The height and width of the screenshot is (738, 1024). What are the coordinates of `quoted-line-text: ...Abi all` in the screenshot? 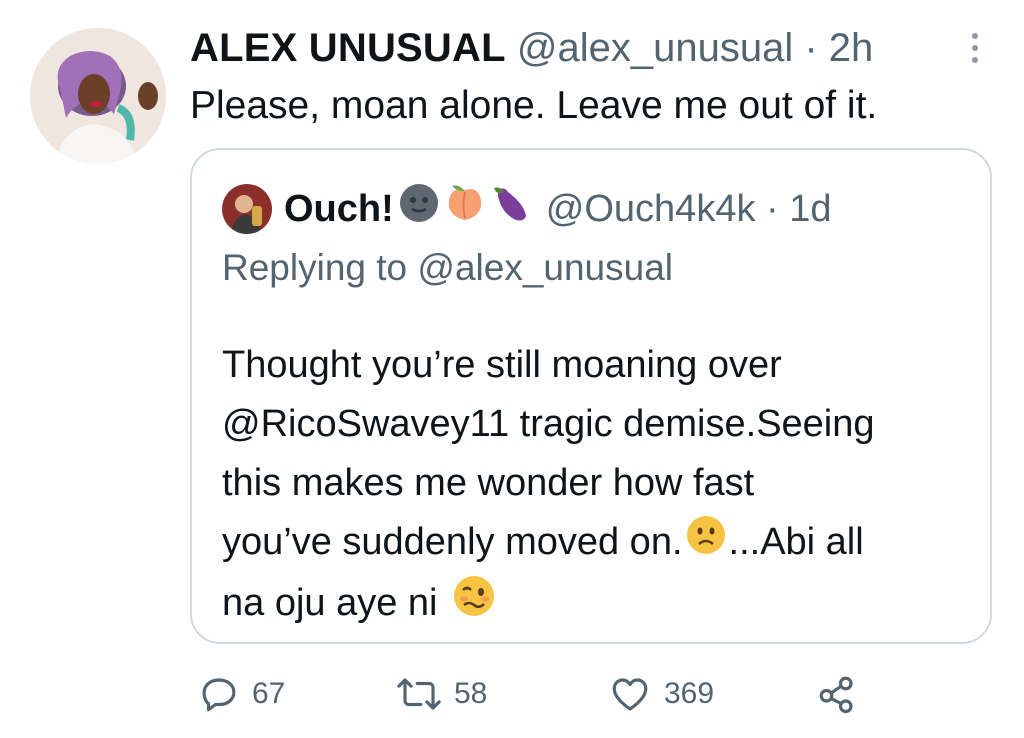 It's located at (796, 542).